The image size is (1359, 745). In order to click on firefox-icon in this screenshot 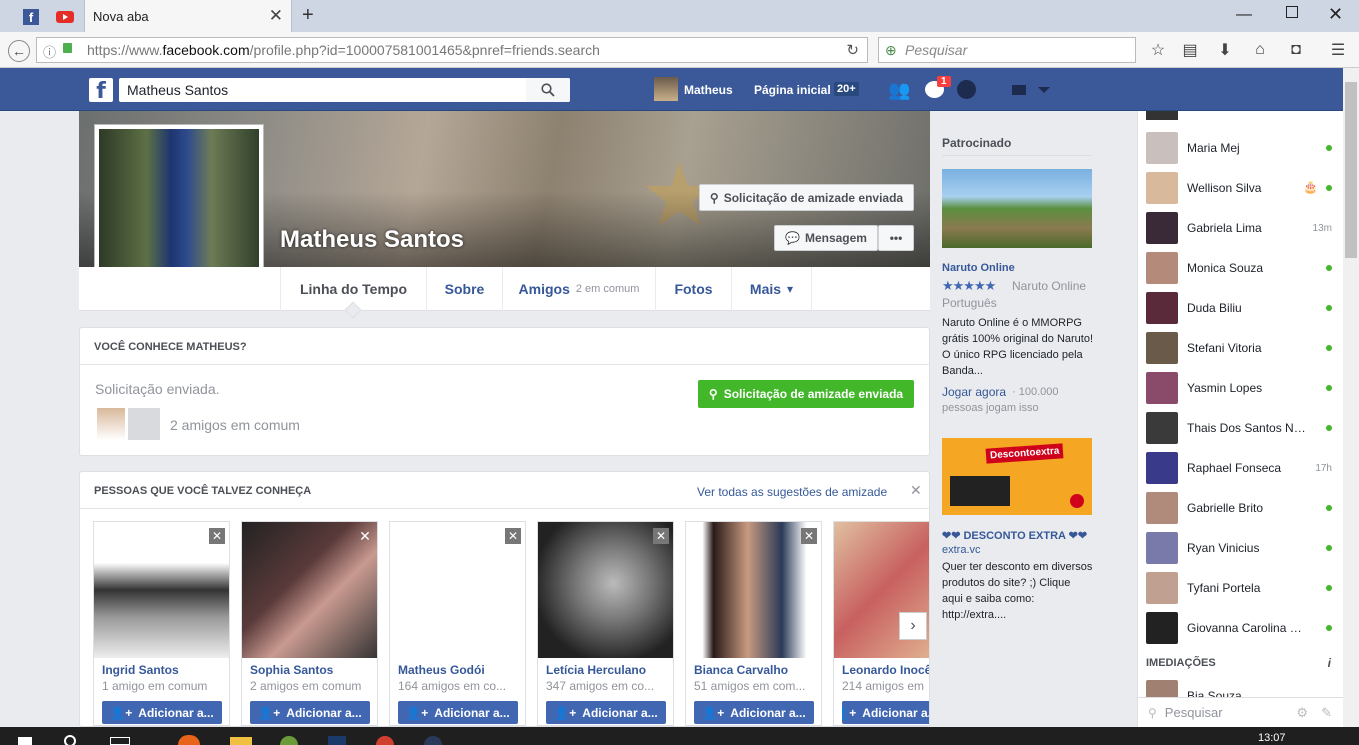, I will do `click(189, 740)`.